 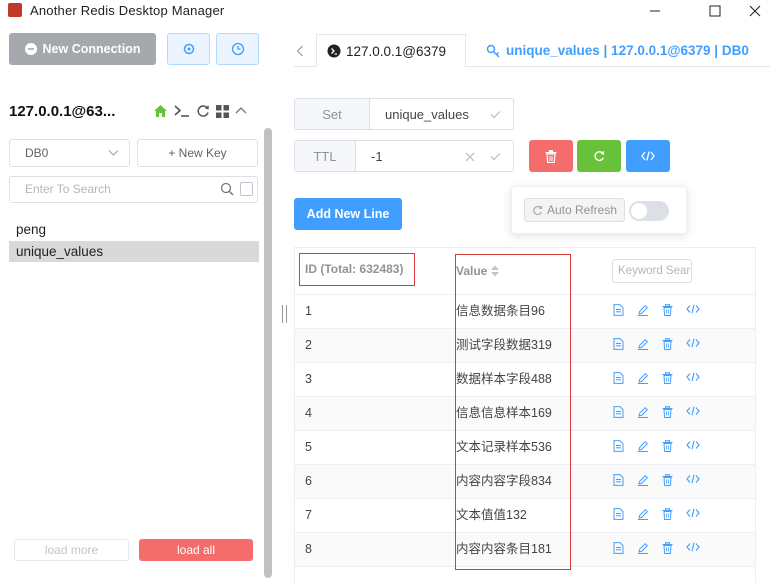 What do you see at coordinates (268, 353) in the screenshot?
I see `left-panel-scrollbar` at bounding box center [268, 353].